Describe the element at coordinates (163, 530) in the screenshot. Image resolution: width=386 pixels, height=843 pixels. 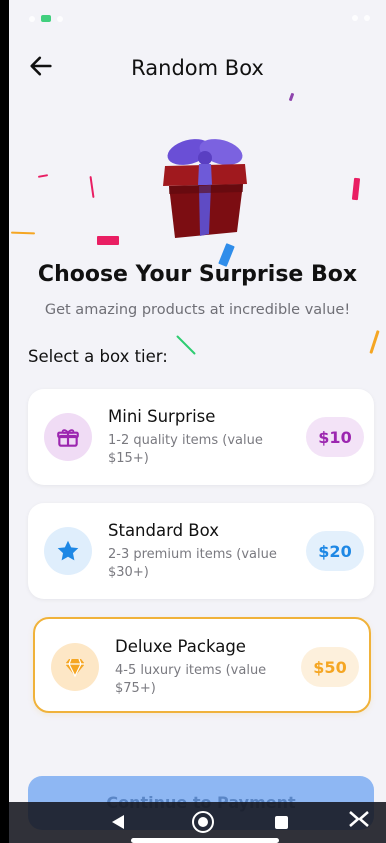
I see `tier-name: Standard Box` at that location.